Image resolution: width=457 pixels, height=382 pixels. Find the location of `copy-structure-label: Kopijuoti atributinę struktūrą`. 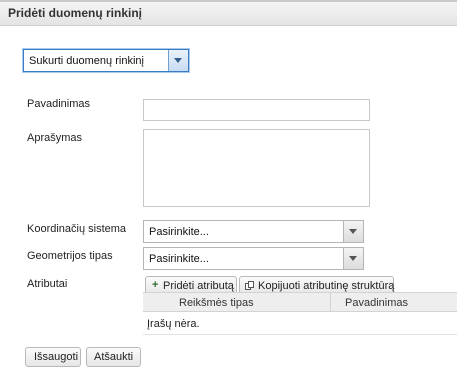

copy-structure-label: Kopijuoti atributinę struktūrą is located at coordinates (326, 286).